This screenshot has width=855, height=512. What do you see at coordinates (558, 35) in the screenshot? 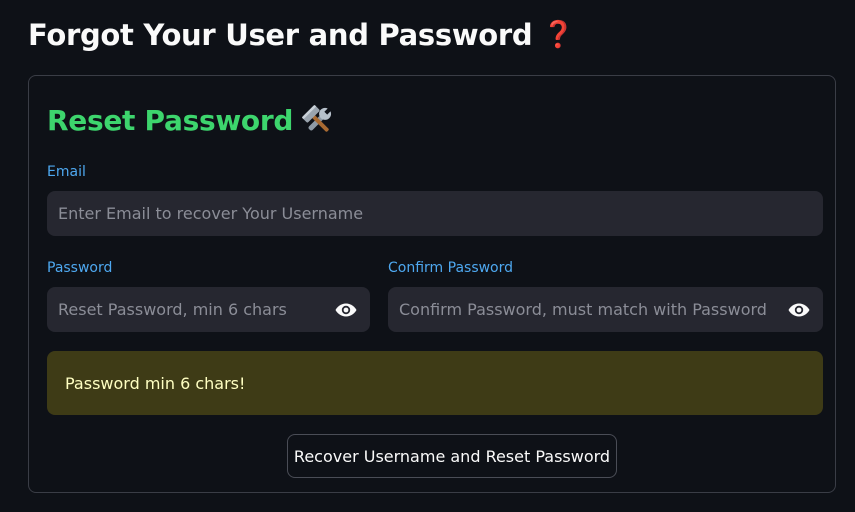
I see `question-mark-icon: ❓` at bounding box center [558, 35].